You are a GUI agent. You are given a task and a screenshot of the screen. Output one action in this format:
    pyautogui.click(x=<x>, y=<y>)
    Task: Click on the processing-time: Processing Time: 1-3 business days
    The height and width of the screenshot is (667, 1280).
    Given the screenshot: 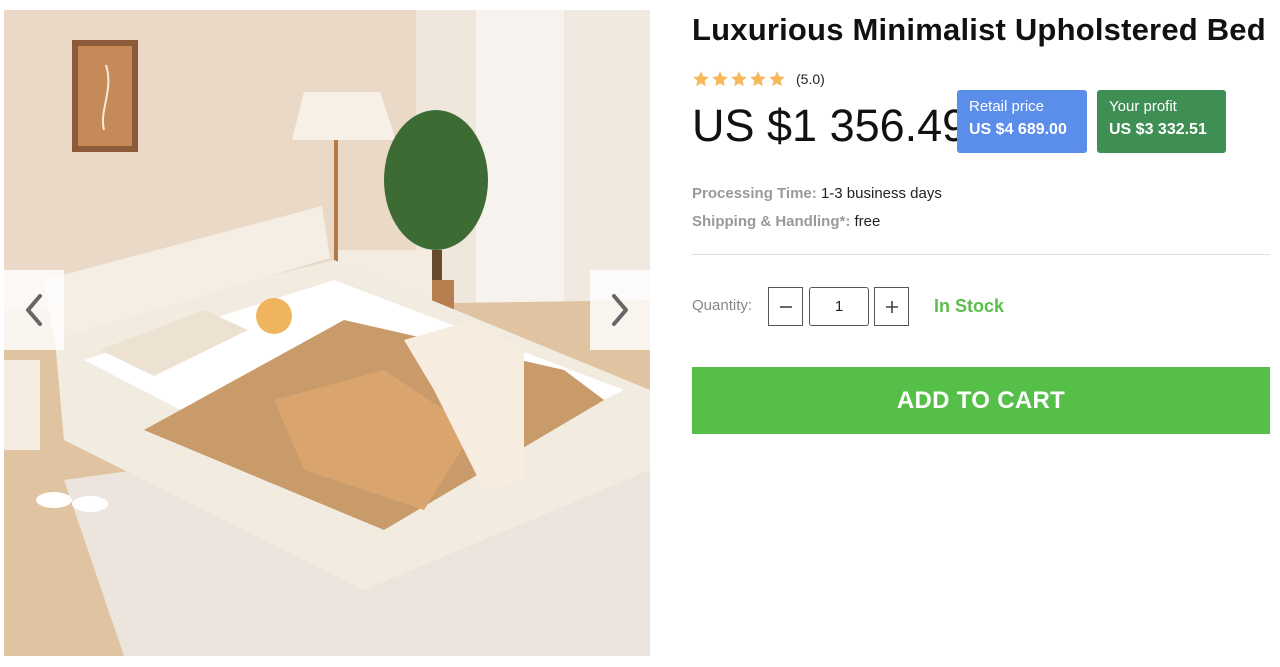 What is the action you would take?
    pyautogui.click(x=817, y=193)
    